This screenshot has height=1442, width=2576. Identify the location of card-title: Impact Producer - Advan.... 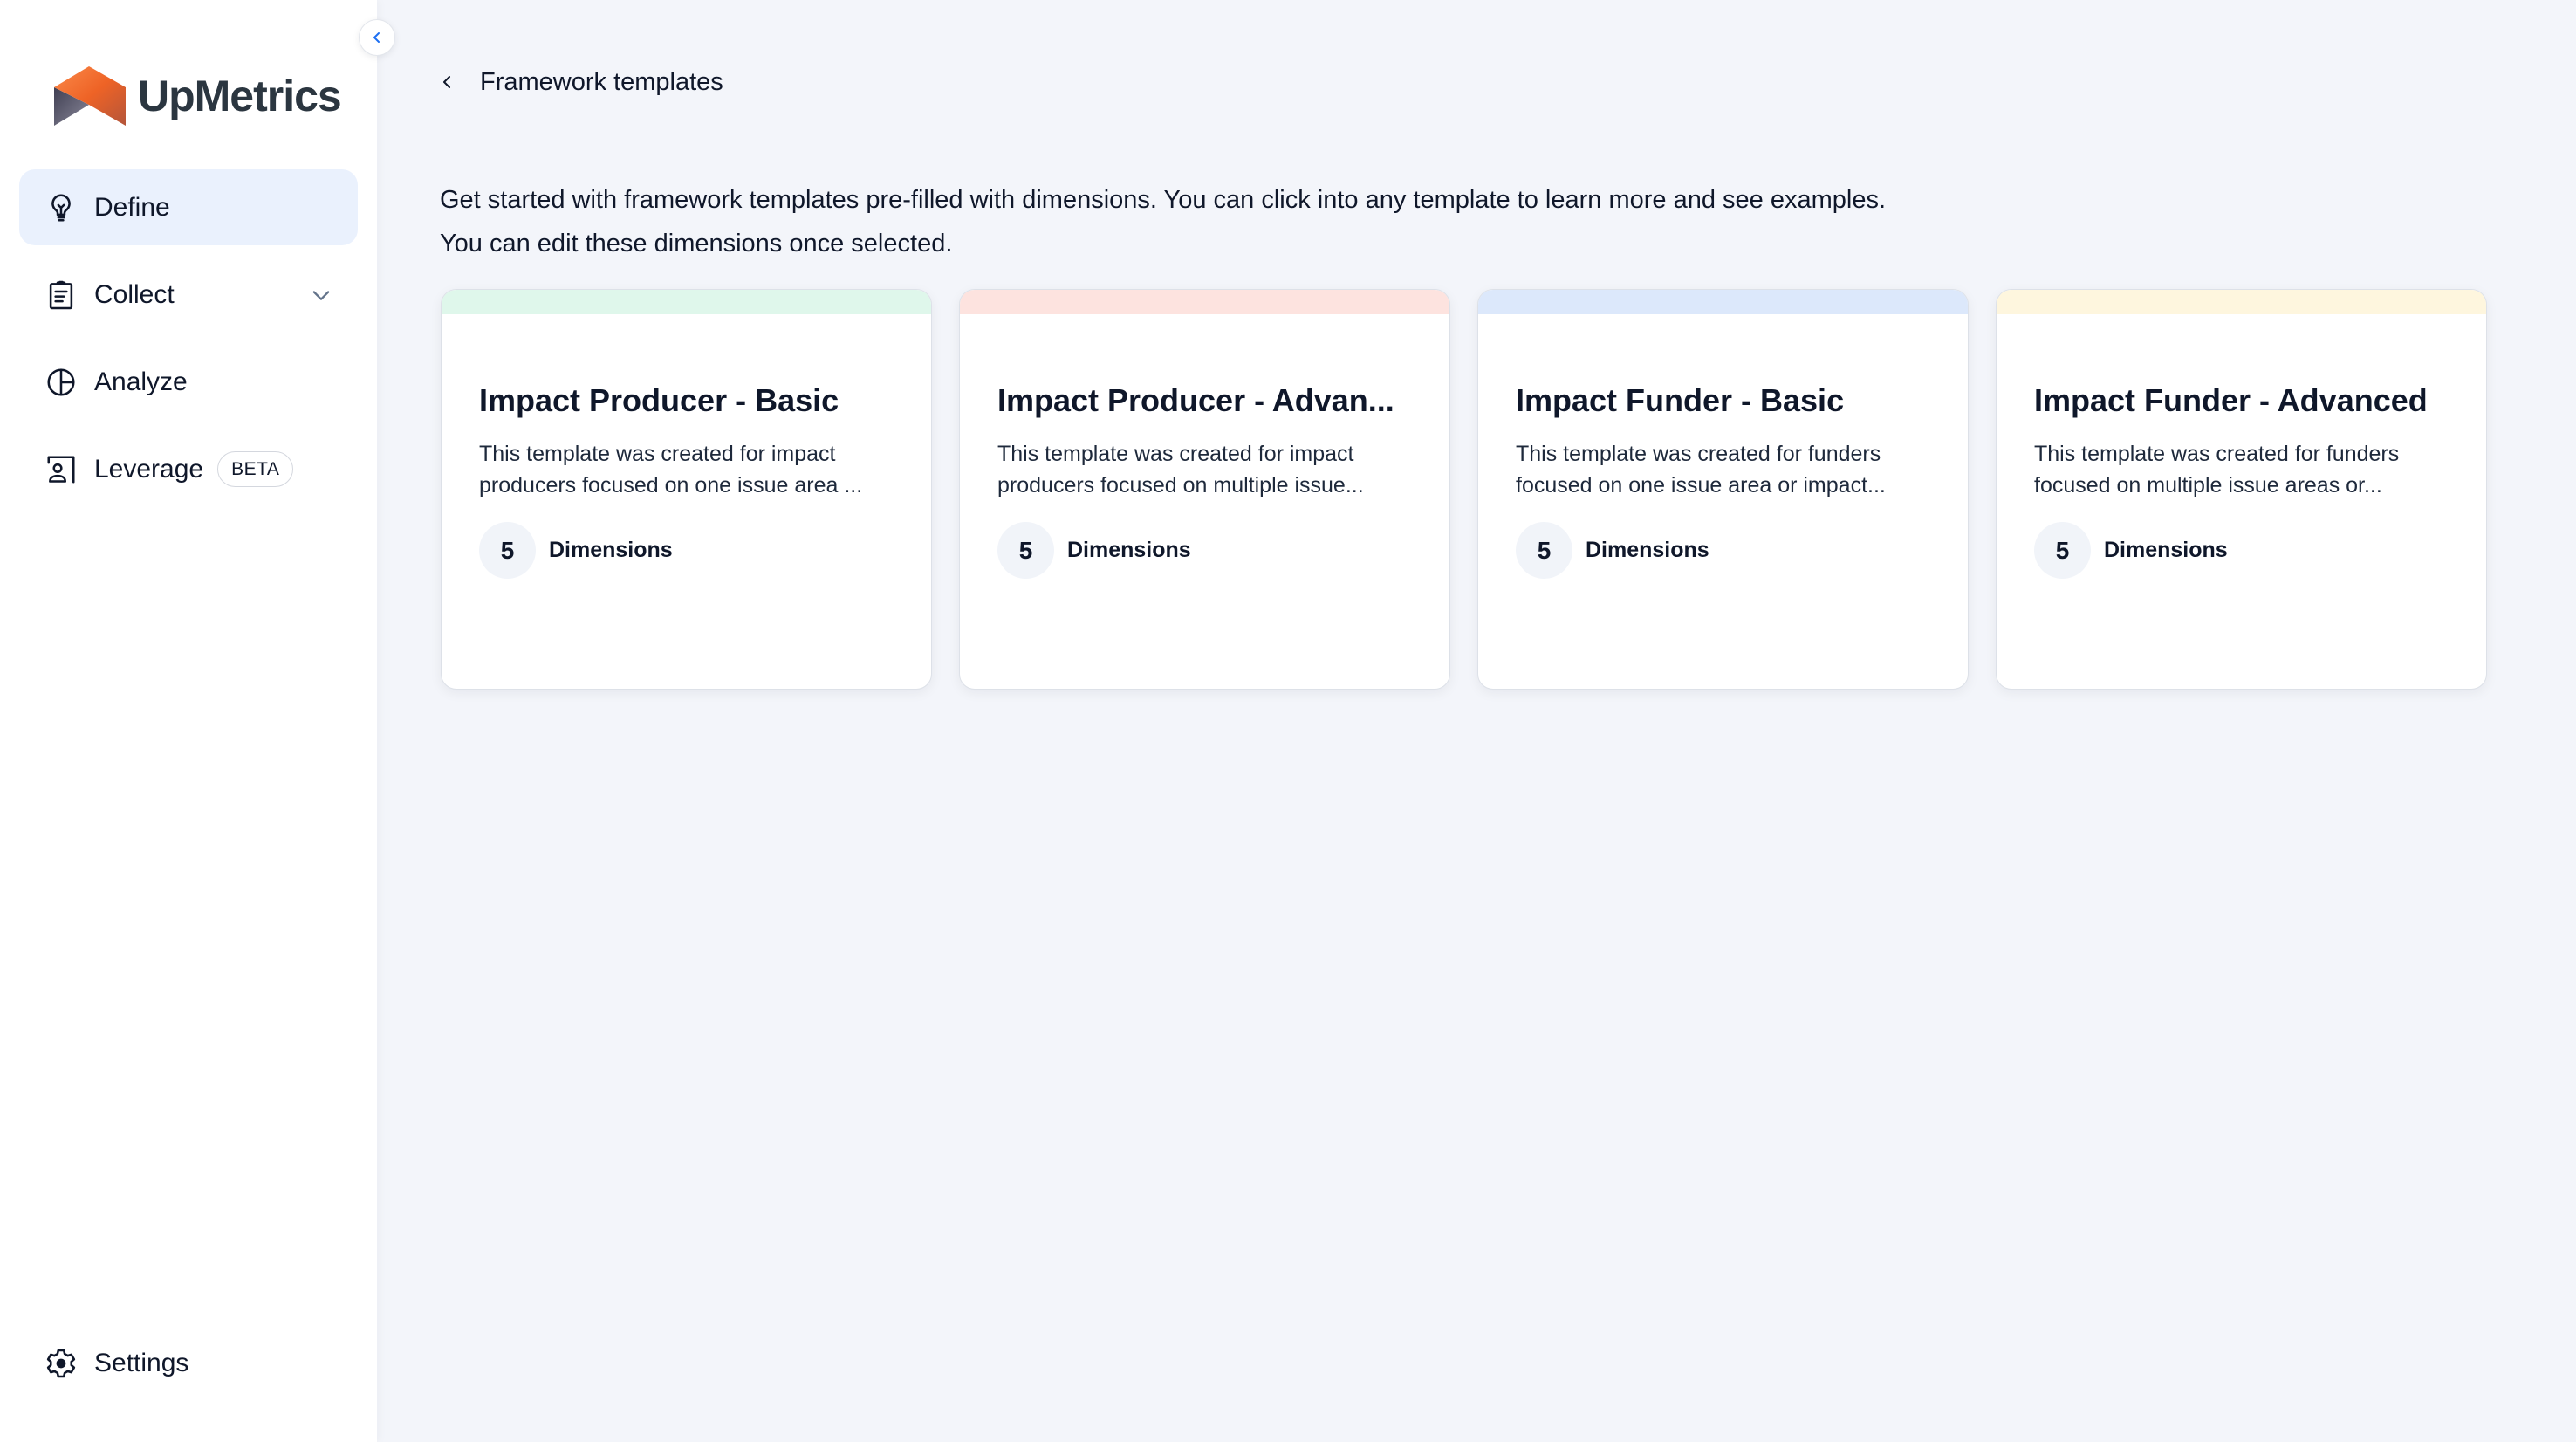
(1196, 400).